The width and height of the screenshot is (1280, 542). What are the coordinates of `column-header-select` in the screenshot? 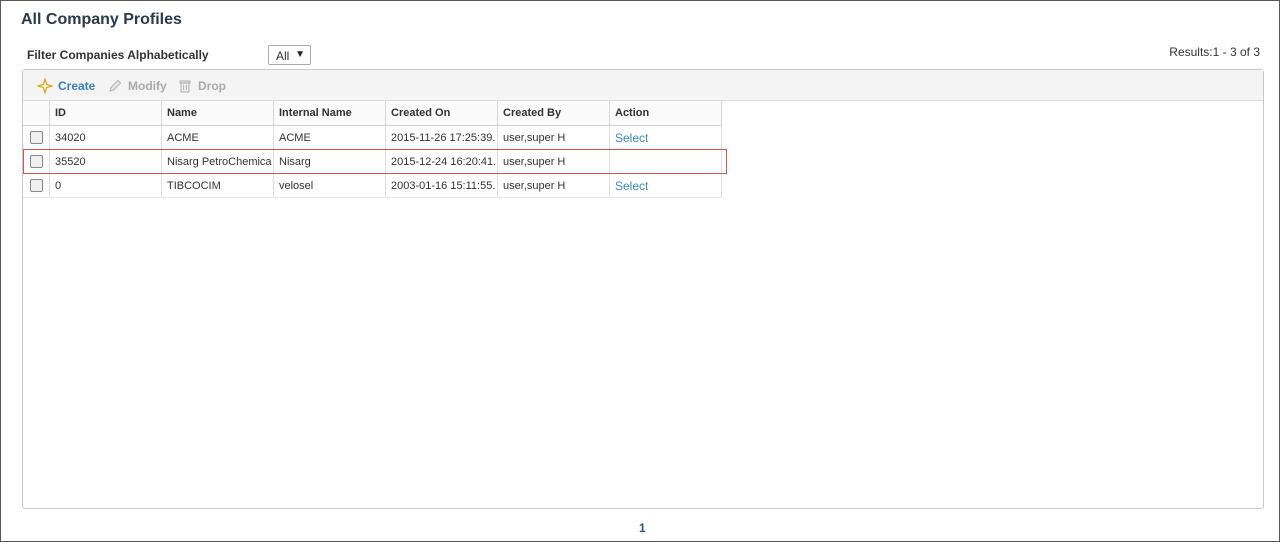 It's located at (36, 113).